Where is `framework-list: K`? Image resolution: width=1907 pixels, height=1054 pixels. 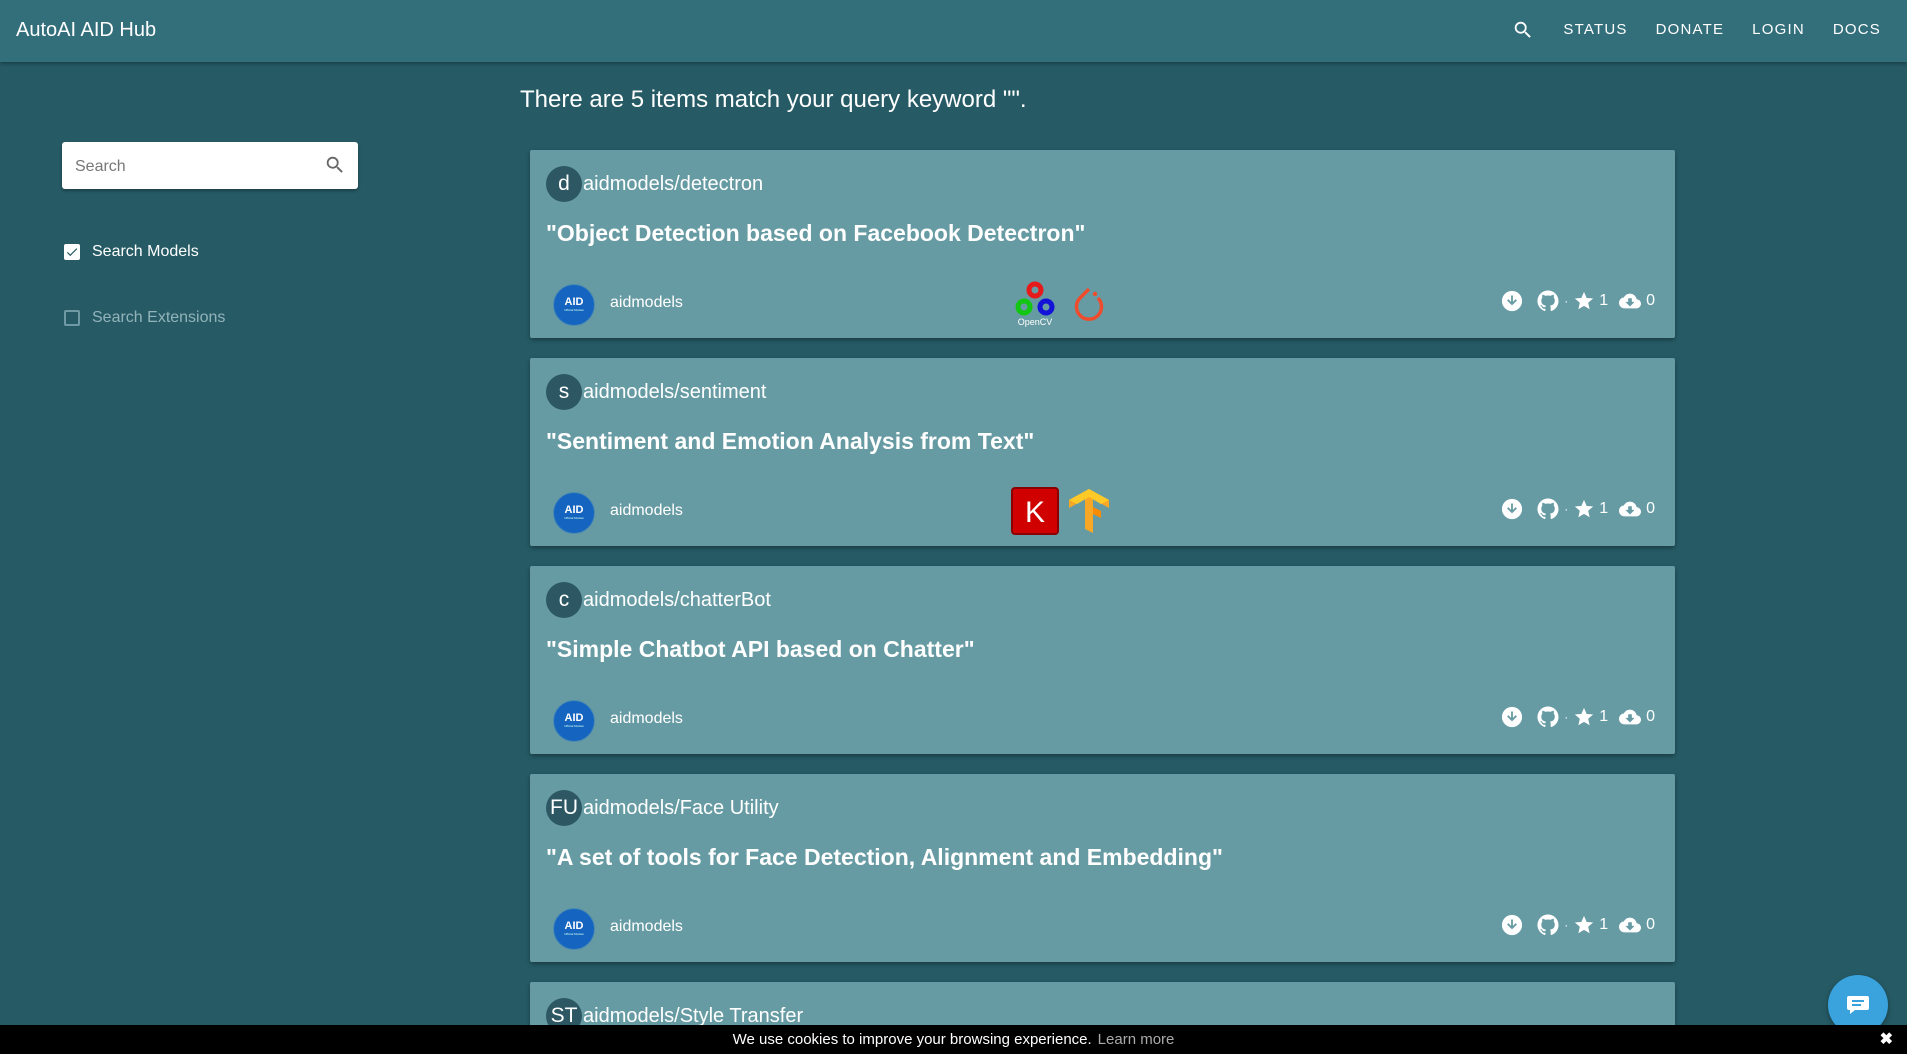
framework-list: K is located at coordinates (1064, 511).